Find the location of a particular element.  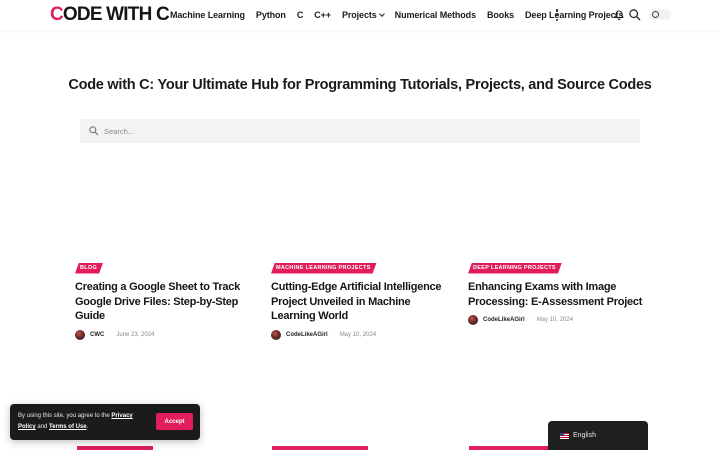

search-bar is located at coordinates (360, 131).